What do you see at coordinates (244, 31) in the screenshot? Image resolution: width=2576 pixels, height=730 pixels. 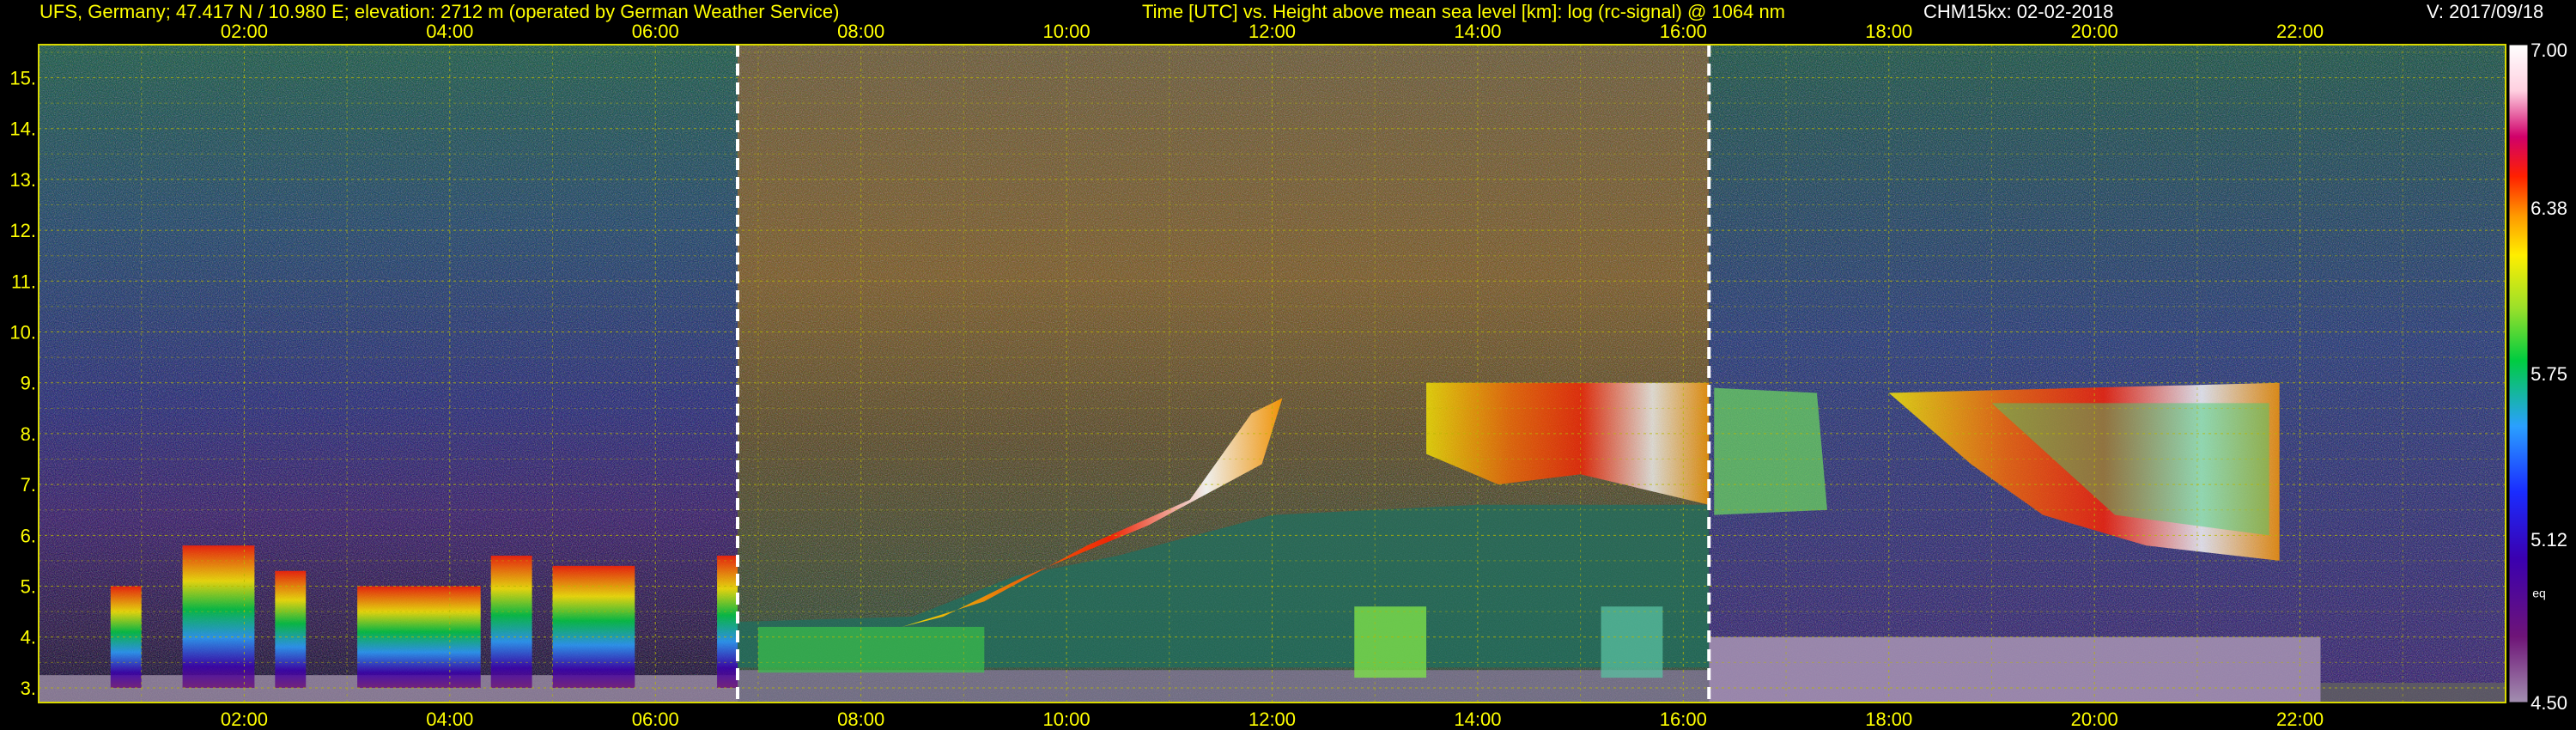 I see `x-tick-label-top: 02:00` at bounding box center [244, 31].